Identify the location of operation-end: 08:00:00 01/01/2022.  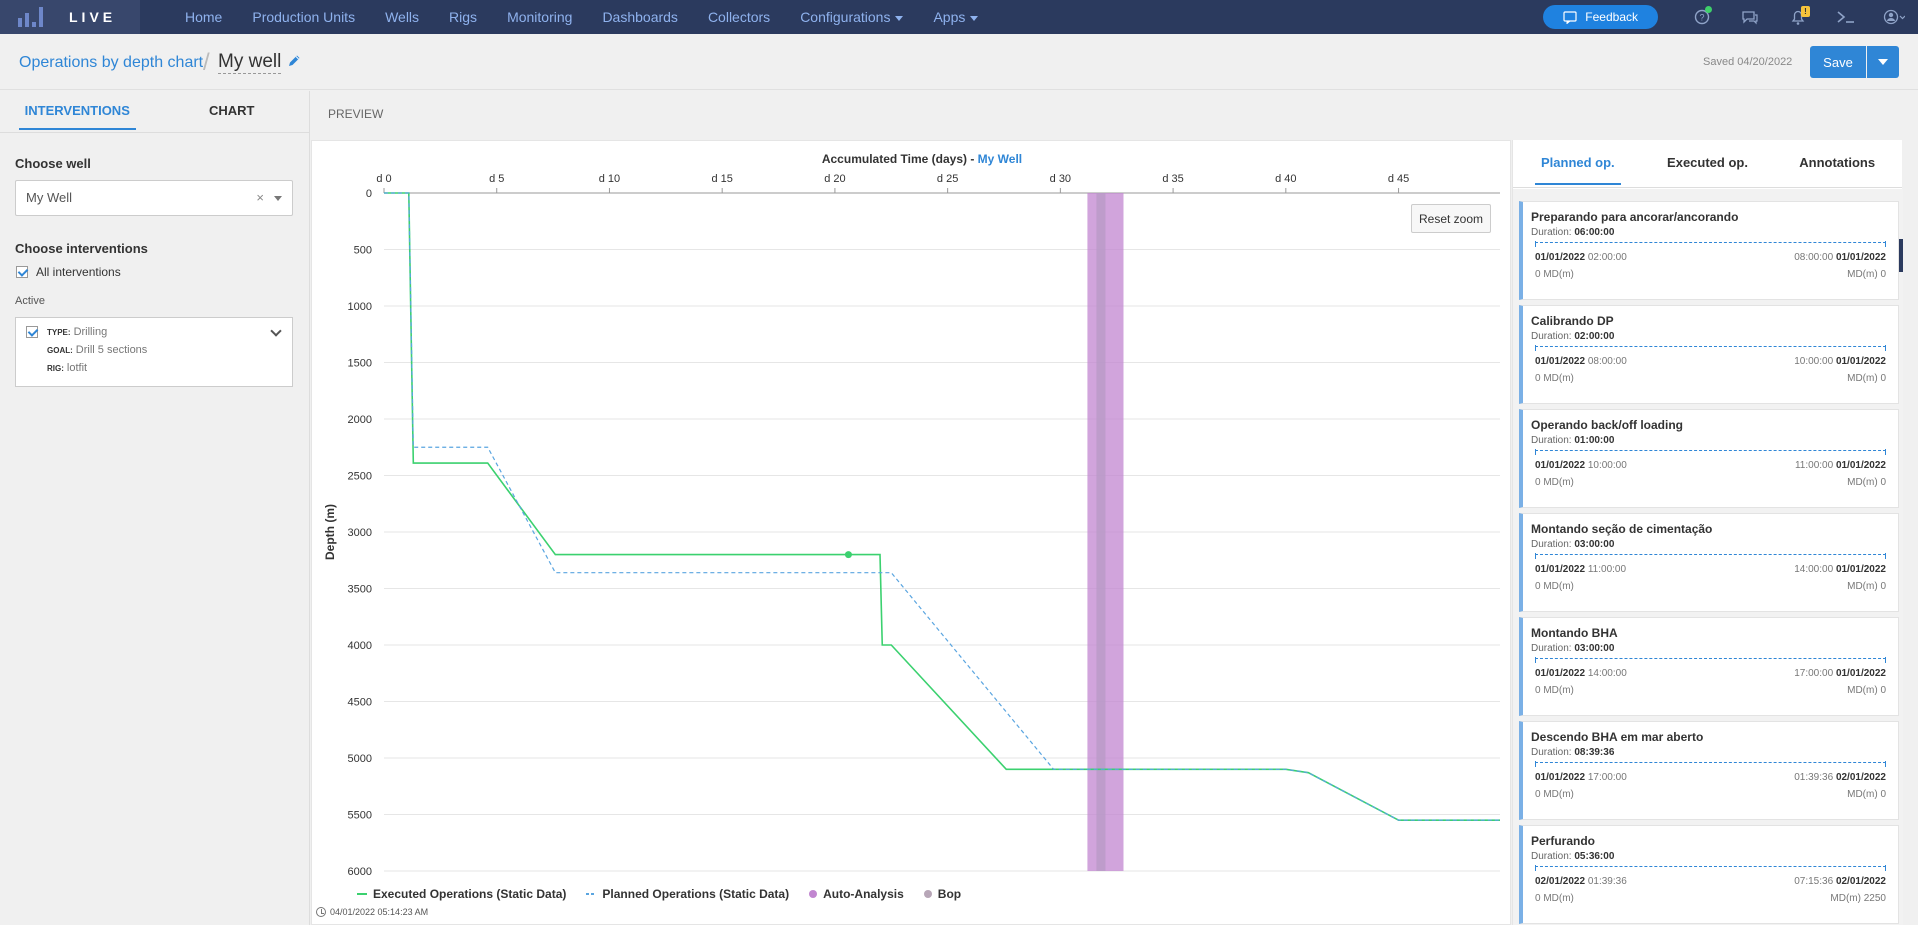
(1840, 257).